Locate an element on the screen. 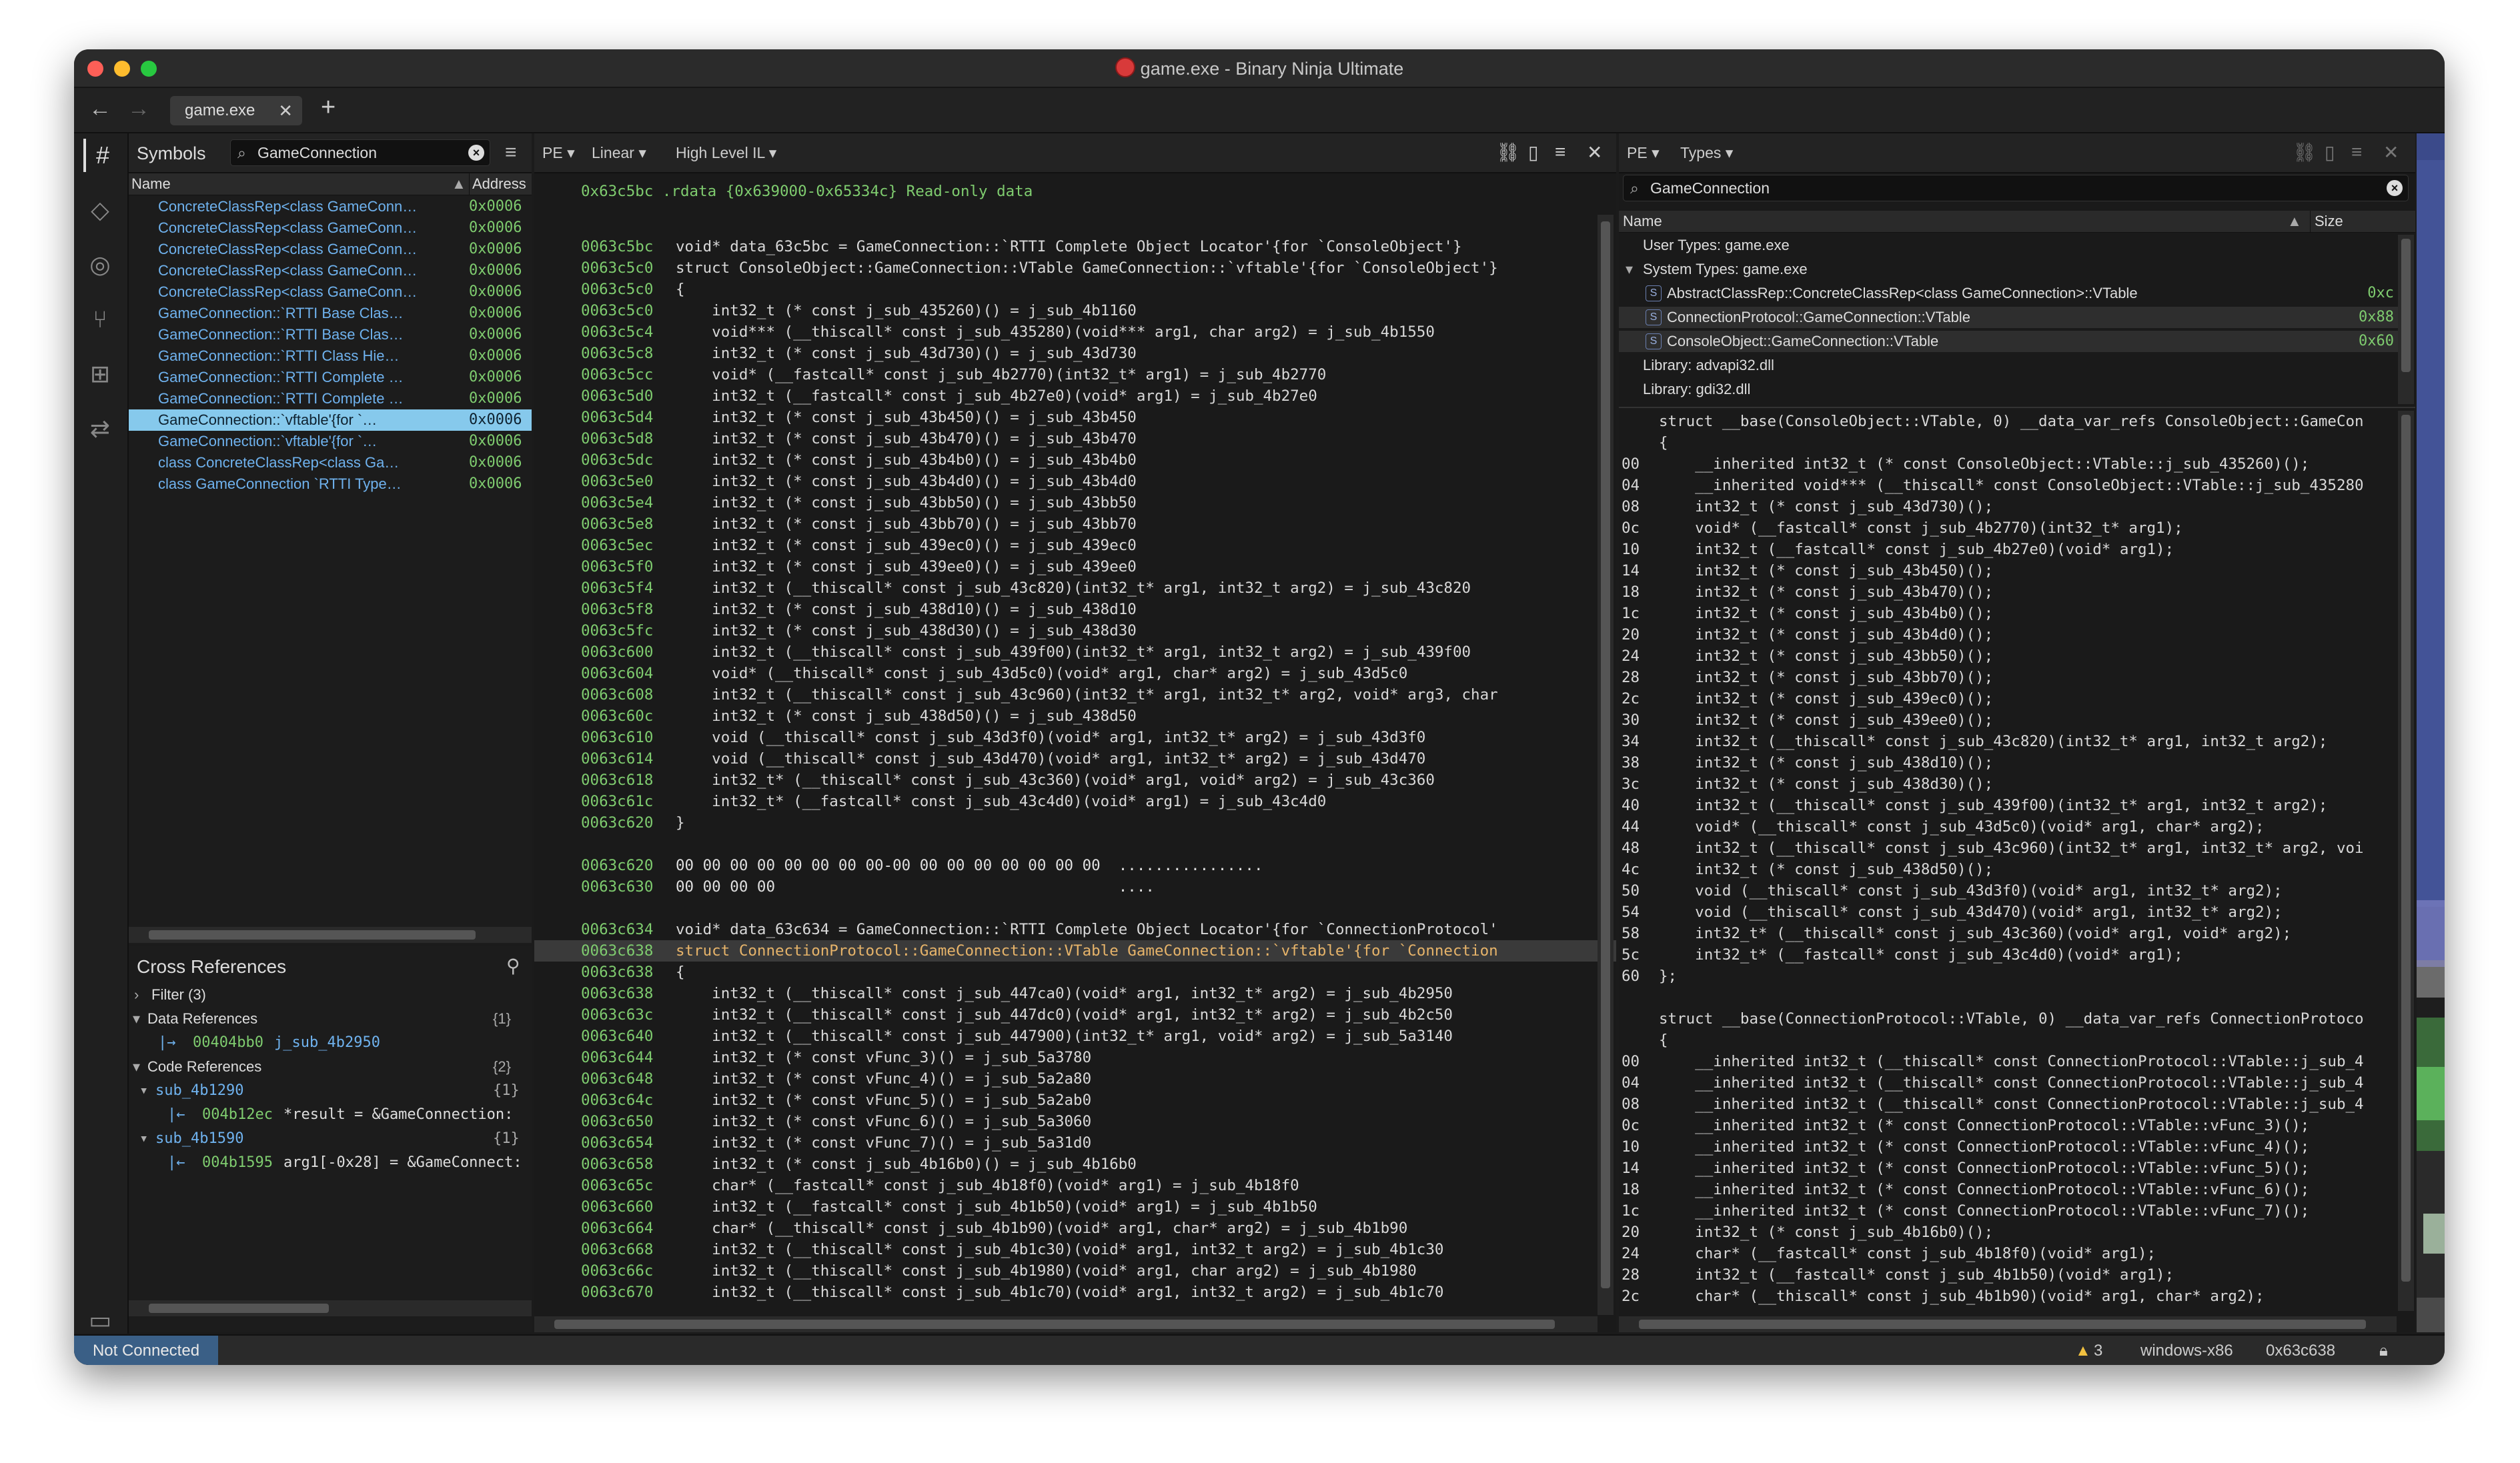 This screenshot has height=1463, width=2520. type-tree-item: Library: advapi32.dll is located at coordinates (2009, 365).